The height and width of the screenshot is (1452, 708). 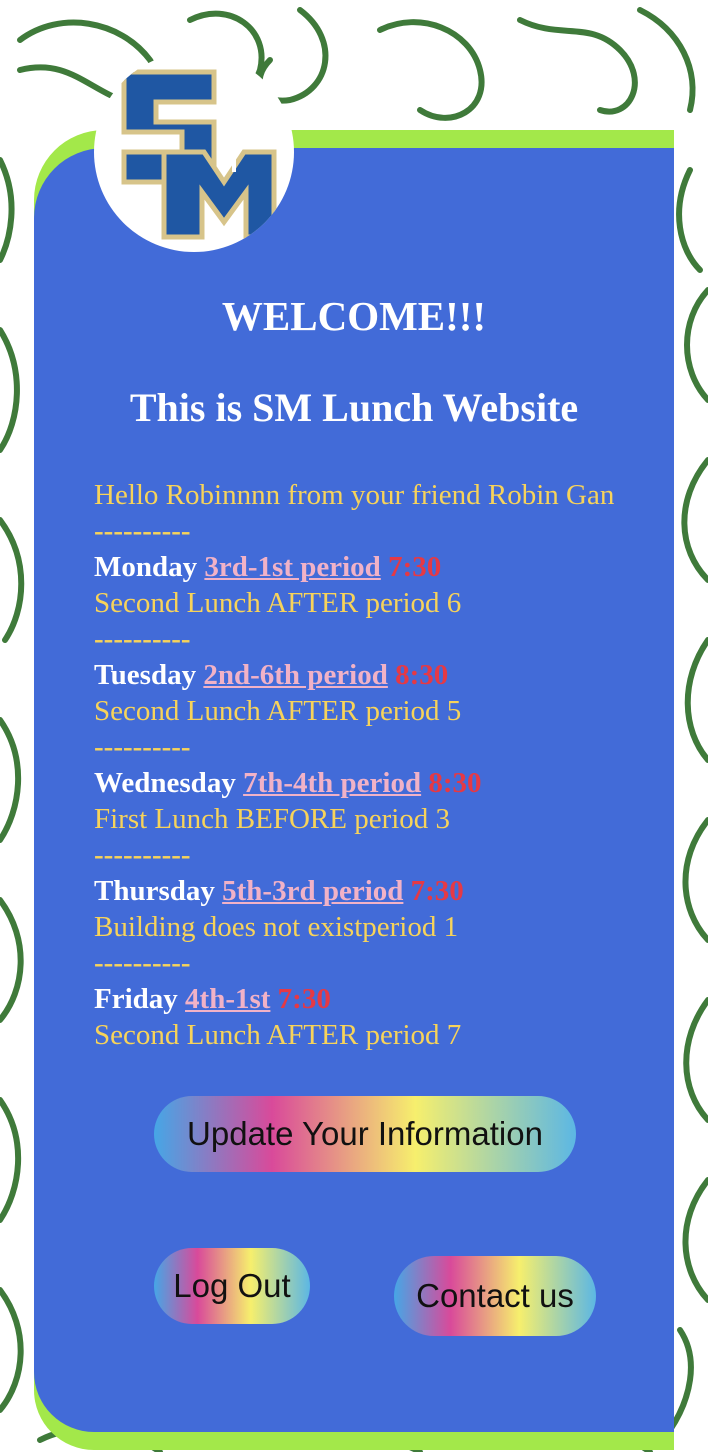 What do you see at coordinates (199, 154) in the screenshot?
I see `sm-logo-icon` at bounding box center [199, 154].